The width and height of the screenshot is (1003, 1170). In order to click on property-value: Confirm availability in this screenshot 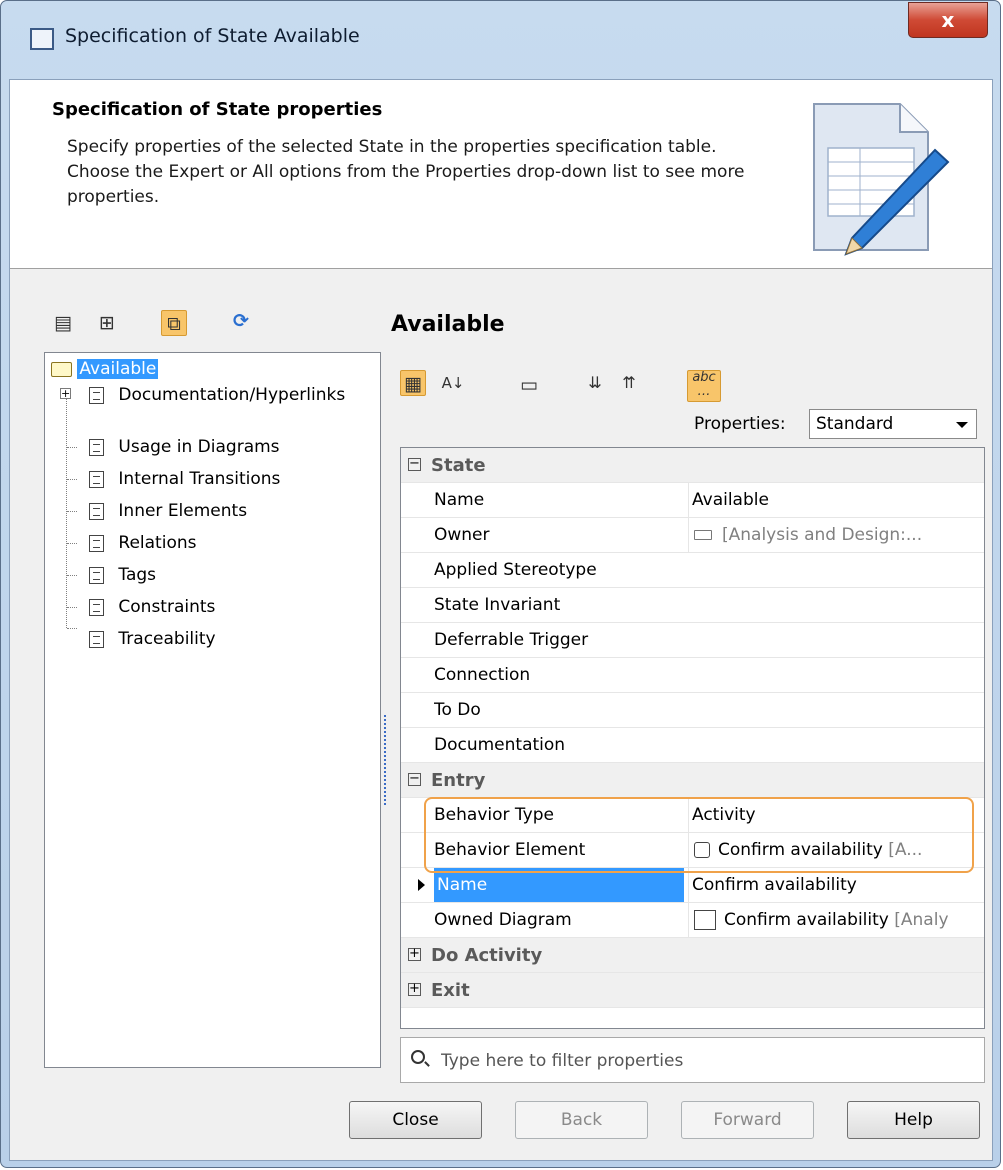, I will do `click(836, 885)`.